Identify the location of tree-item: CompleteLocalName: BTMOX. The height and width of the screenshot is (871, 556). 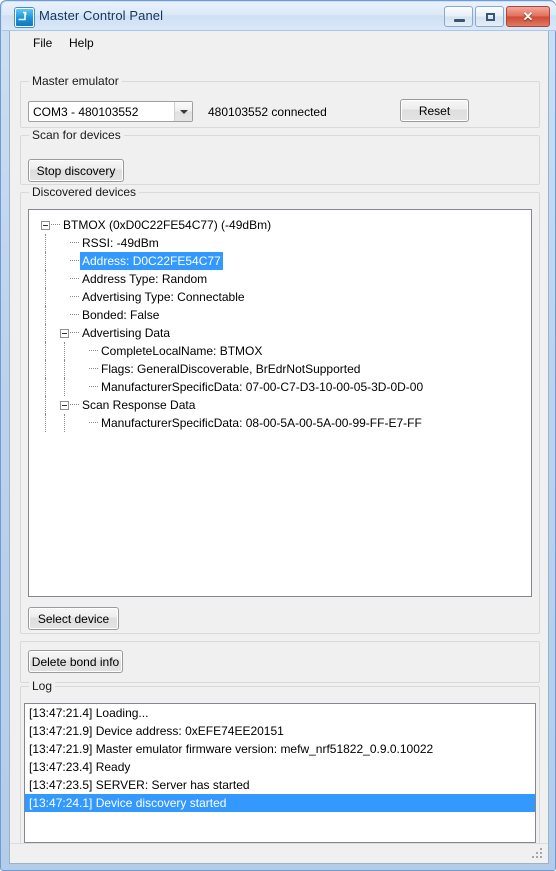
(280, 351).